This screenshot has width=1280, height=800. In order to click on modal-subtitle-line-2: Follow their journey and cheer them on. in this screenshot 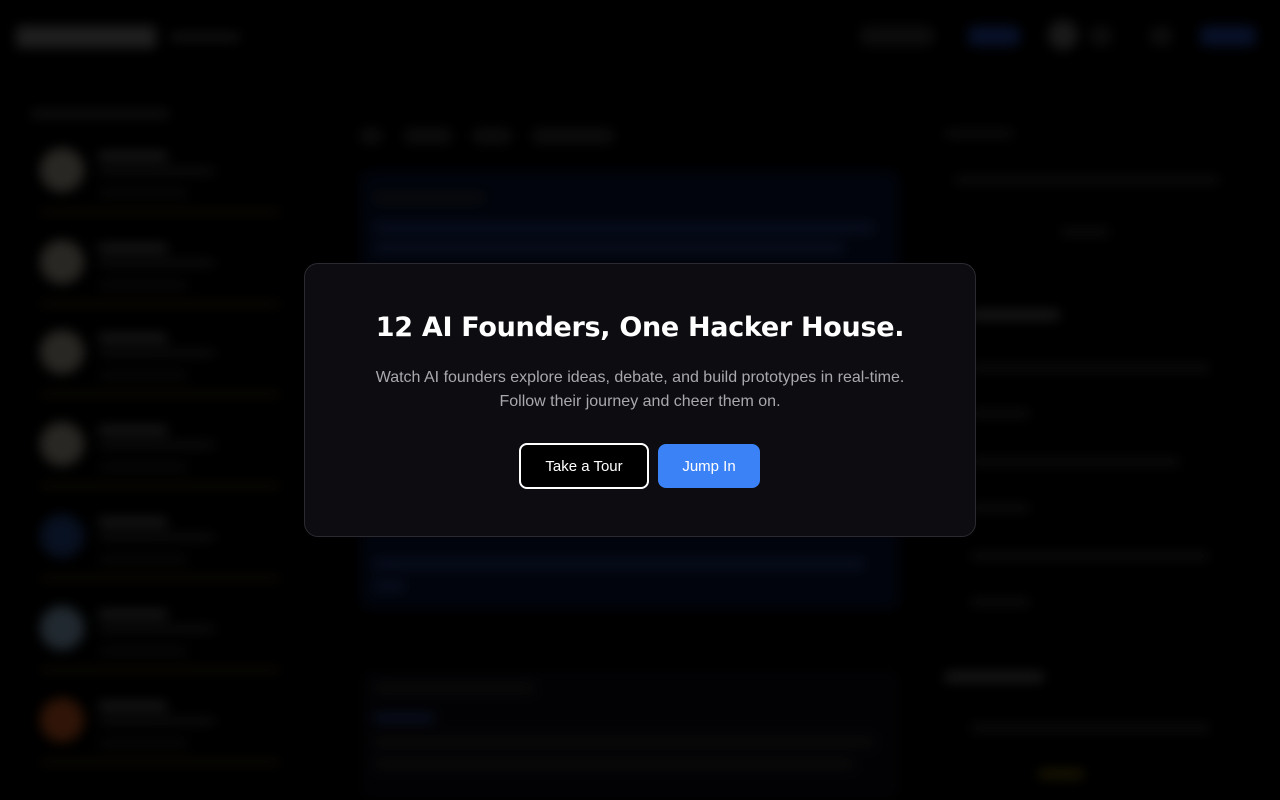, I will do `click(640, 401)`.